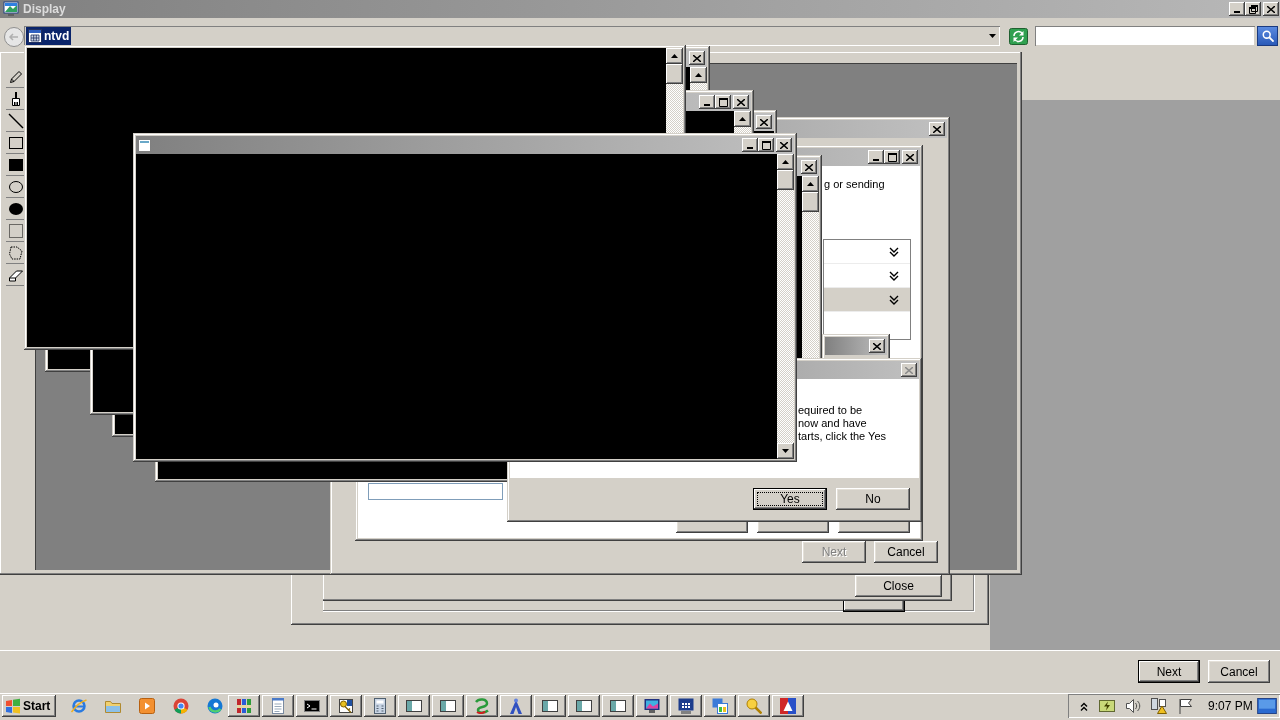 The width and height of the screenshot is (1280, 720). What do you see at coordinates (16, 76) in the screenshot?
I see `pencil-icon` at bounding box center [16, 76].